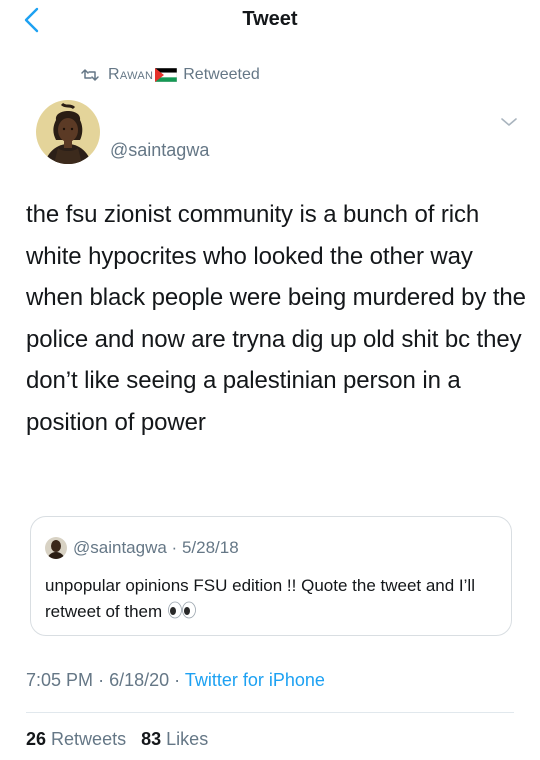 This screenshot has height=760, width=540. I want to click on retweet-icon, so click(90, 75).